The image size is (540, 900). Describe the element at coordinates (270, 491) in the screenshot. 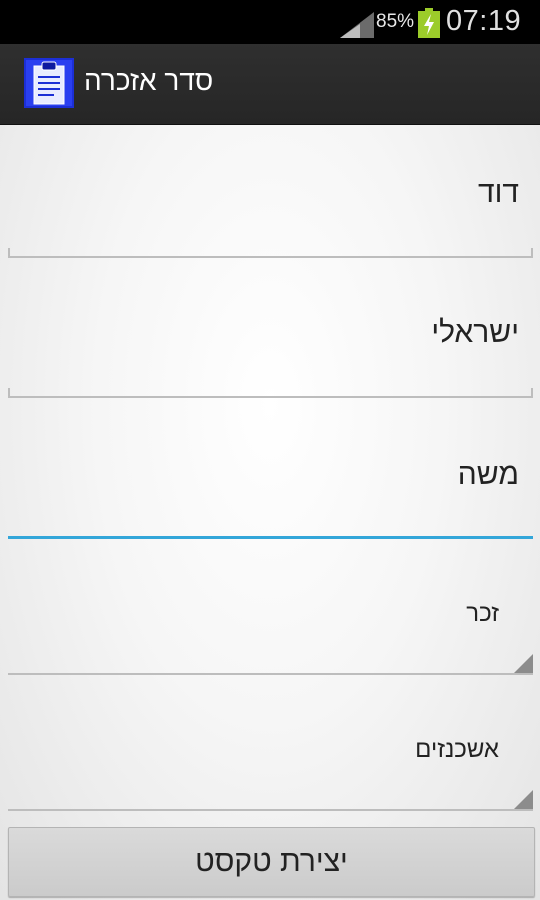

I see `father-name-field: משה` at that location.